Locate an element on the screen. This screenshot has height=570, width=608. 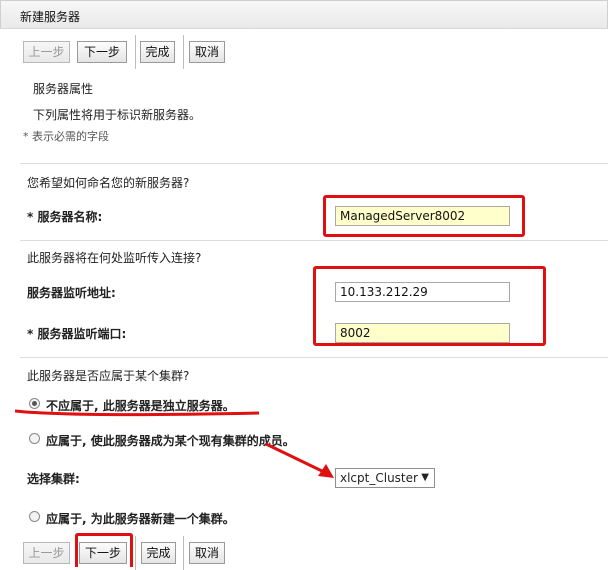
window-title: 新建服务器 is located at coordinates (50, 17).